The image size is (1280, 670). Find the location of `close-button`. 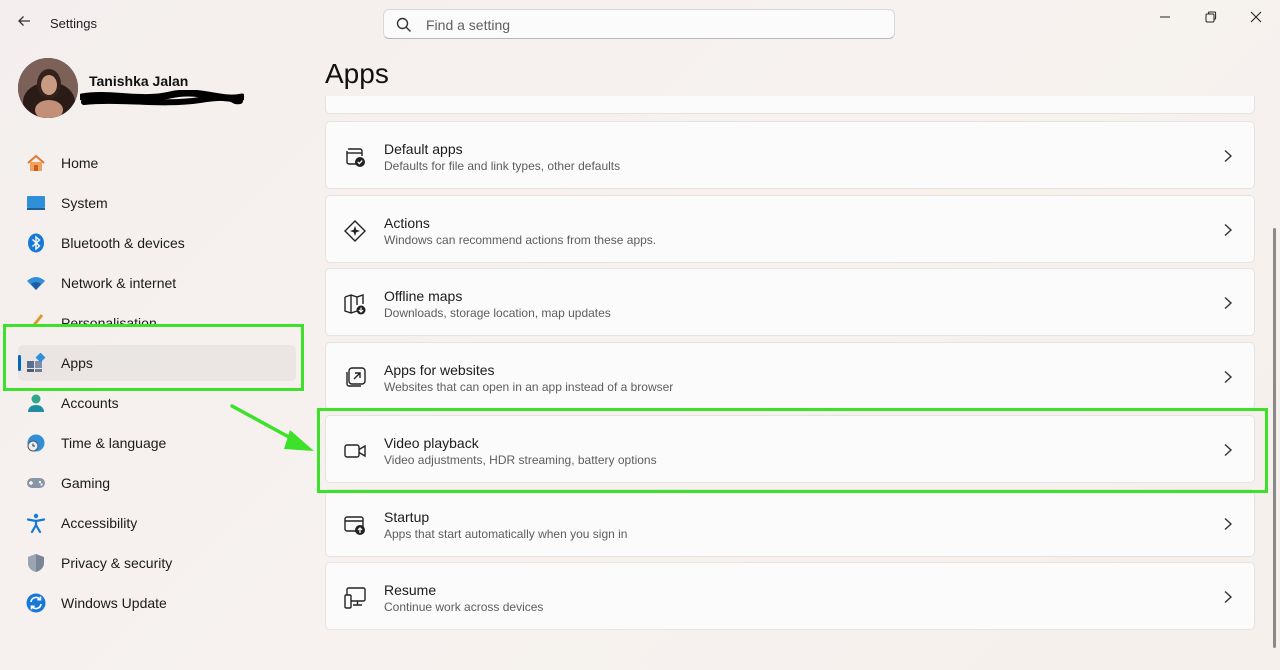

close-button is located at coordinates (1256, 17).